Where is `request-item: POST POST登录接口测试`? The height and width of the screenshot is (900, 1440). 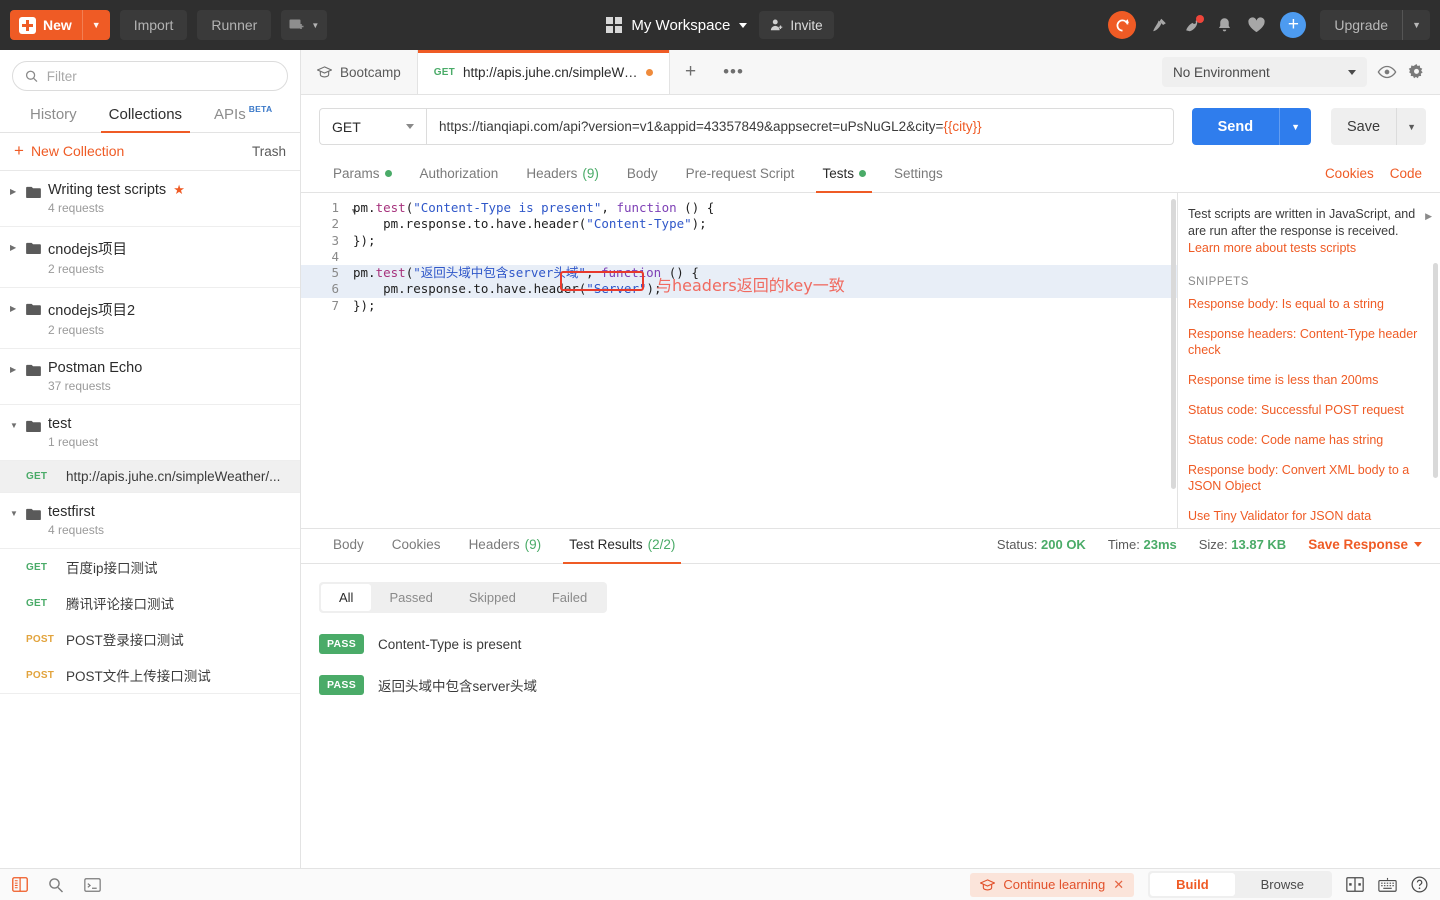
request-item: POST POST登录接口测试 is located at coordinates (150, 639).